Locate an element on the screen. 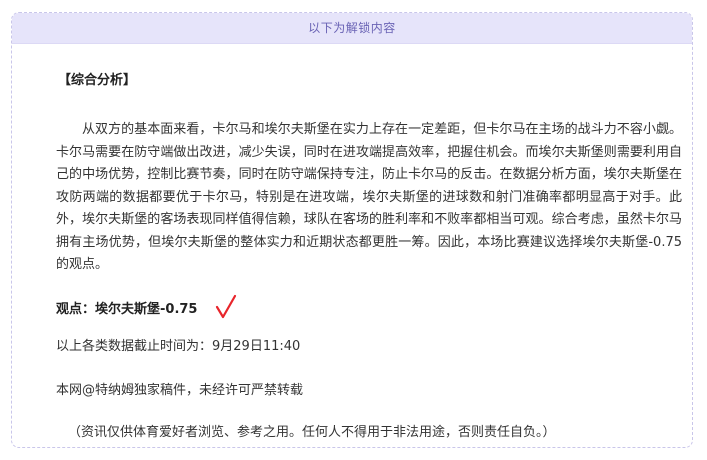 This screenshot has height=460, width=707. section-title: 【综合分析】 is located at coordinates (97, 80).